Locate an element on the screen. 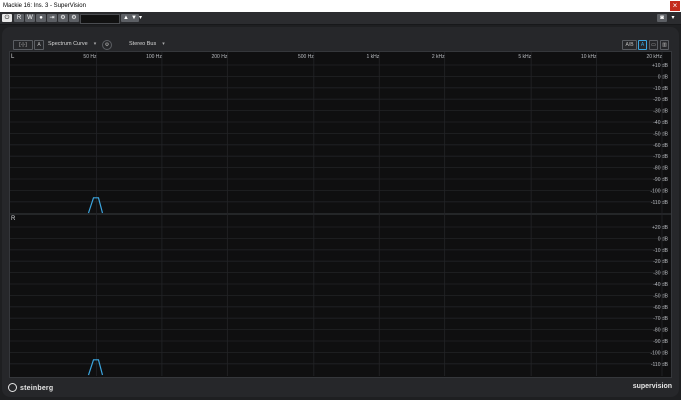  close-button: × is located at coordinates (675, 6).